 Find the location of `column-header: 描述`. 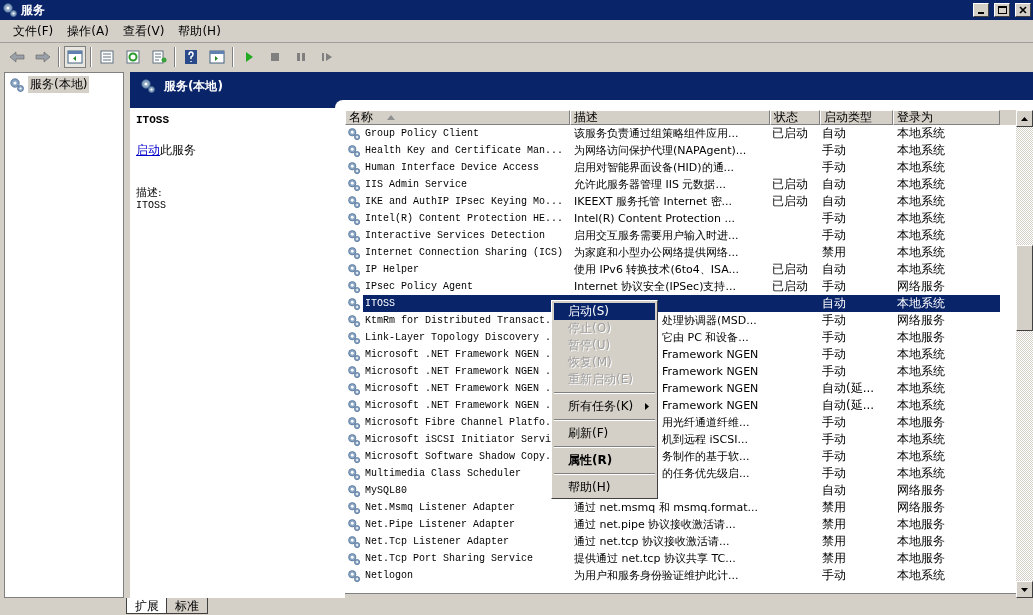

column-header: 描述 is located at coordinates (670, 117).